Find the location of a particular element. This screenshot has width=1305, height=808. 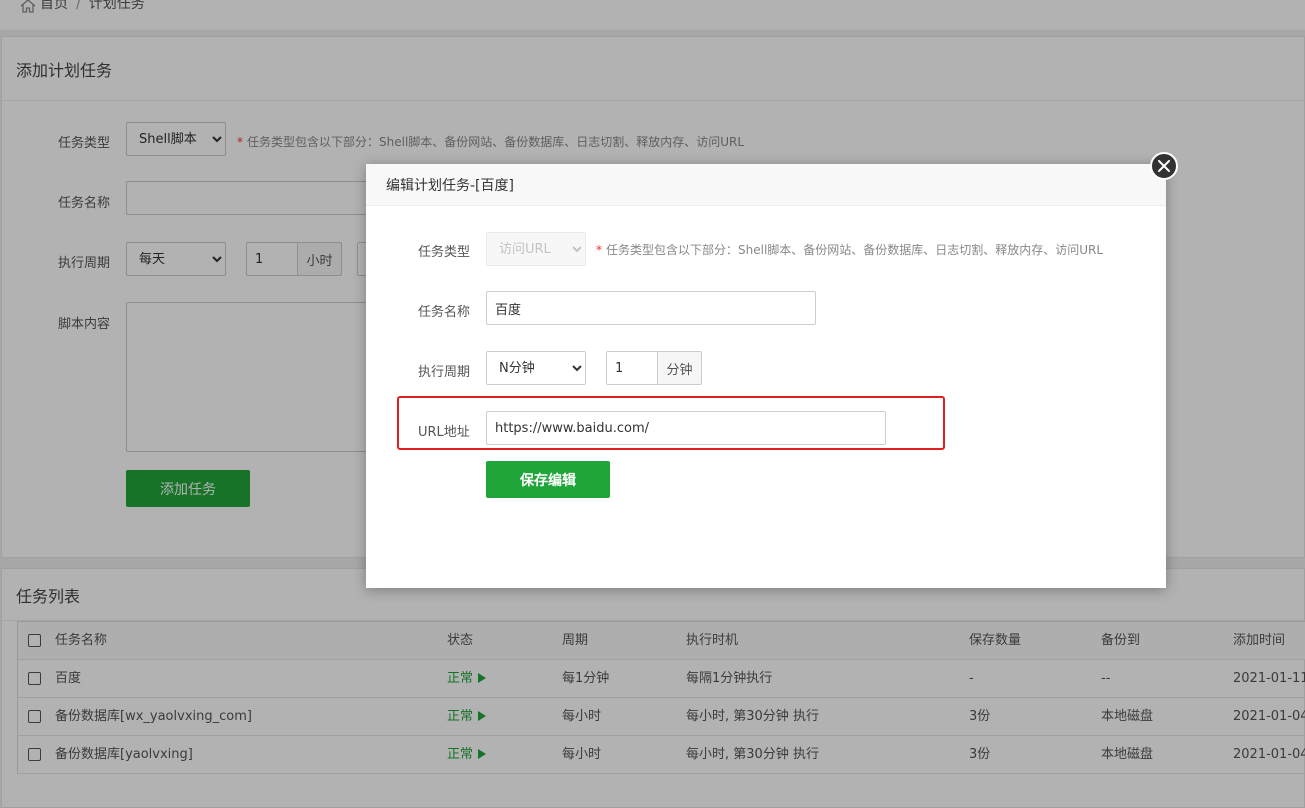

modal-minute-unit: 分钟 is located at coordinates (680, 368).